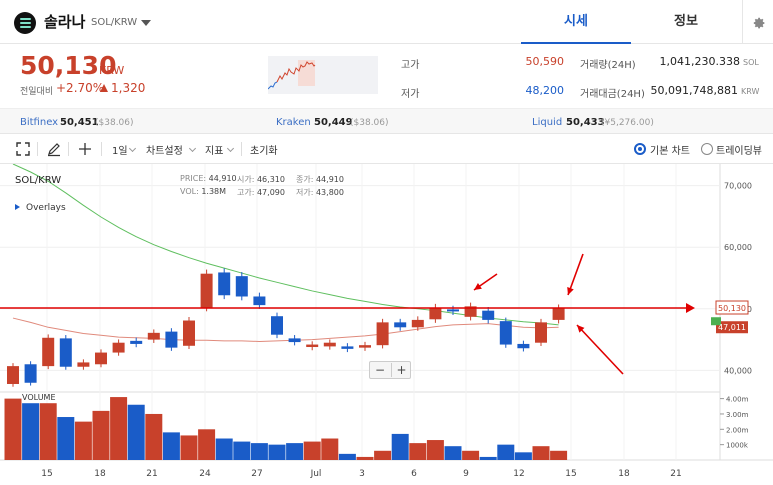 The height and width of the screenshot is (485, 773). Describe the element at coordinates (100, 474) in the screenshot. I see `x-tick-label: 18` at that location.